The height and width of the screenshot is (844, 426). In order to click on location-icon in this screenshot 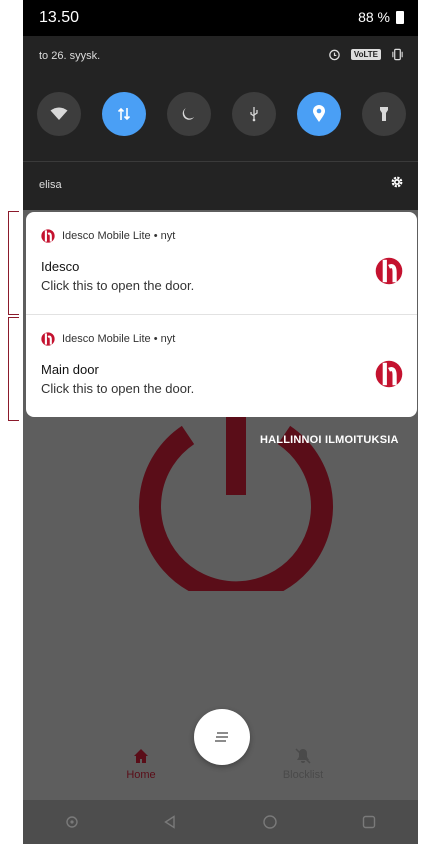, I will do `click(319, 113)`.